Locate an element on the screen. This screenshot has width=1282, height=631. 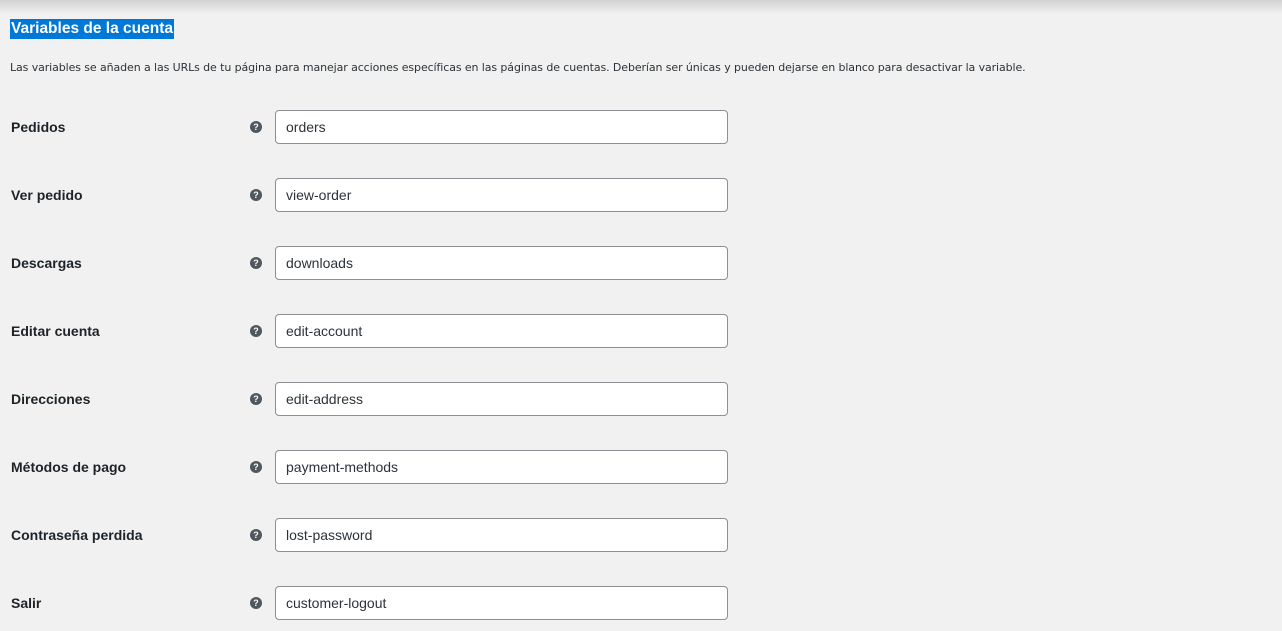
field-row-pedidos: Pedidos ? is located at coordinates (641, 127).